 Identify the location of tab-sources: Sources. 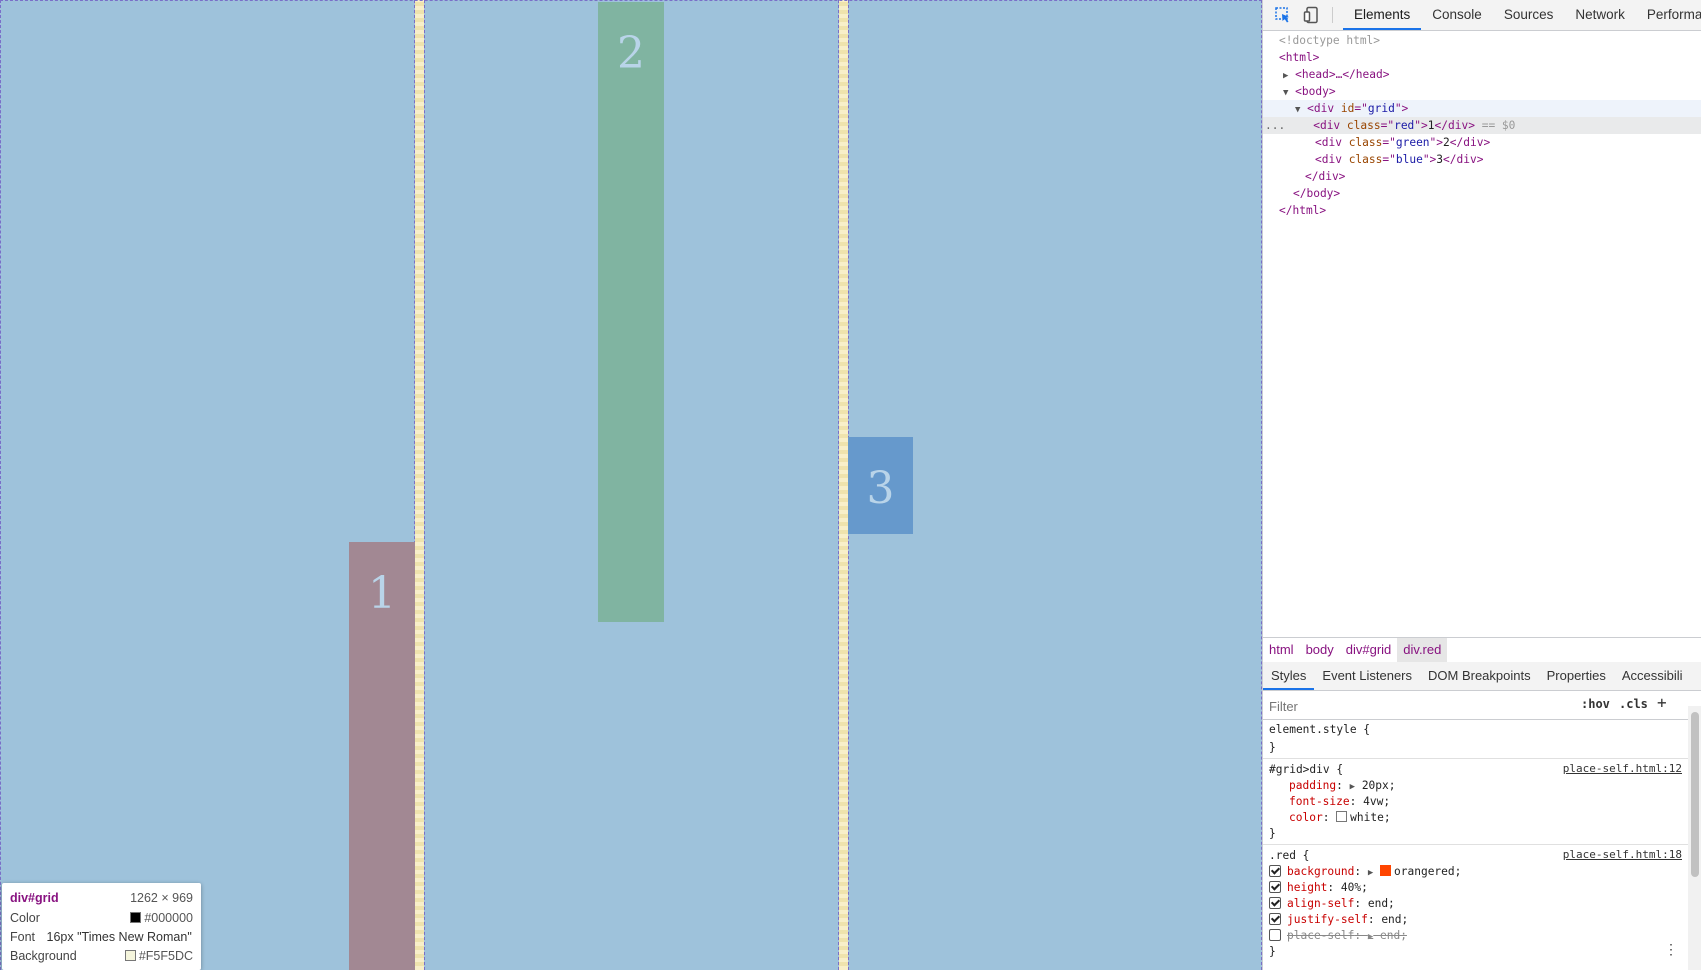
(1529, 14).